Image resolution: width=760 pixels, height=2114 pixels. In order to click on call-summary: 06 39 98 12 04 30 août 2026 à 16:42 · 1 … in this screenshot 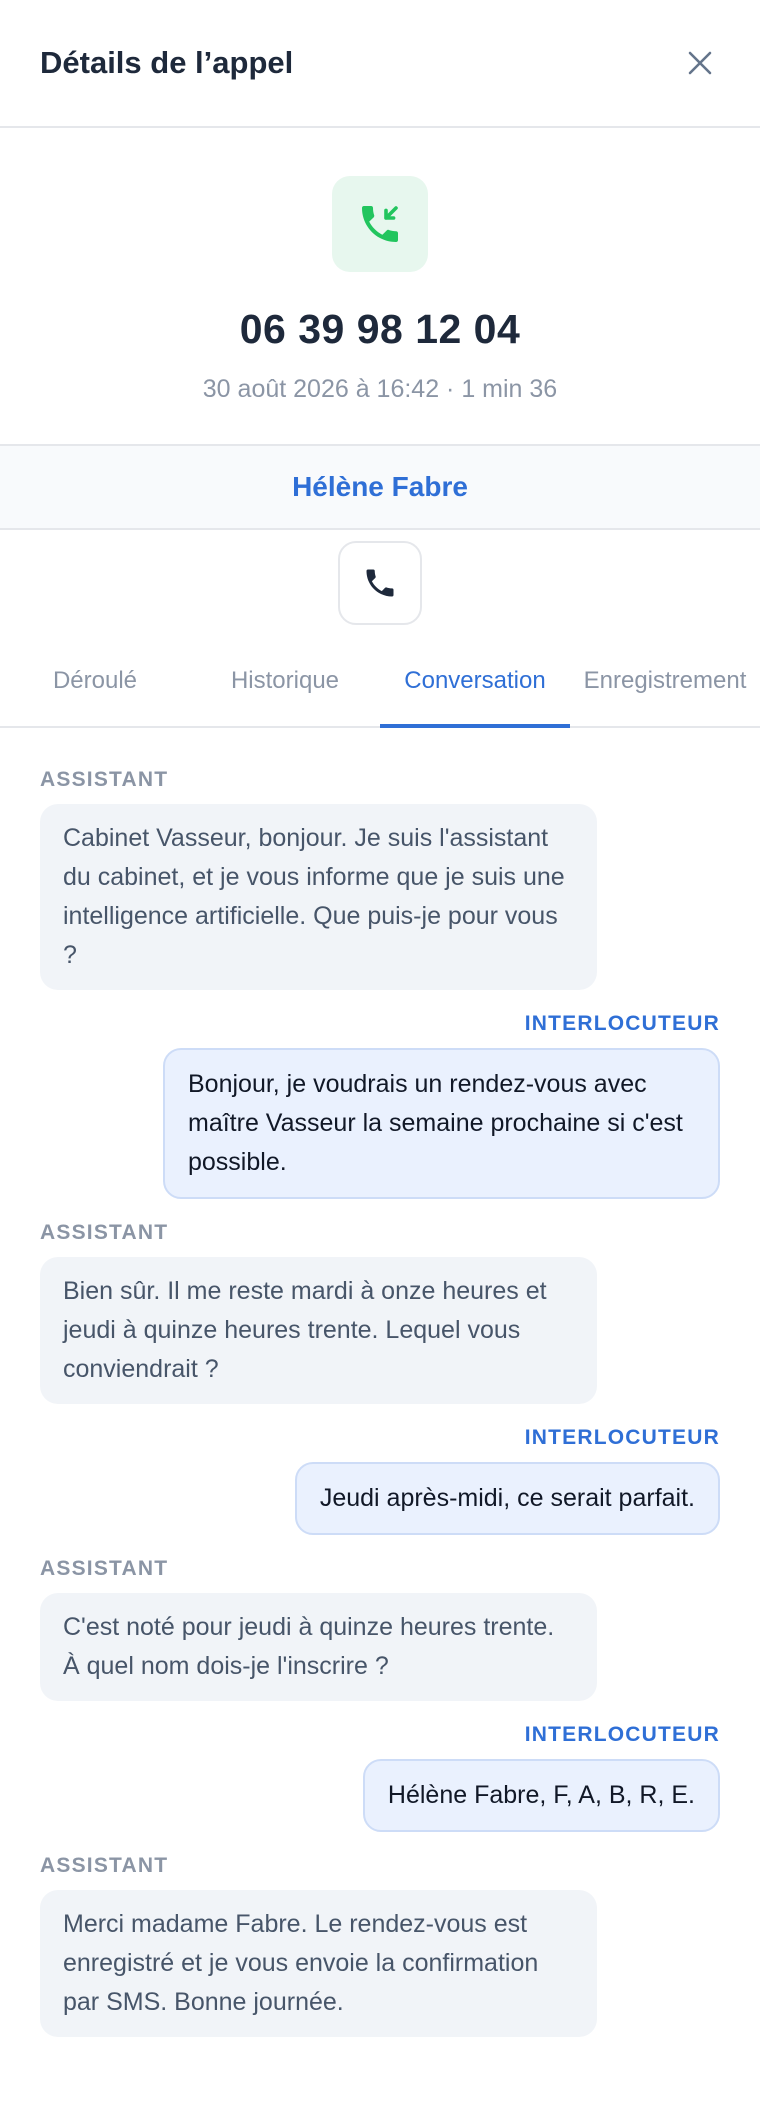, I will do `click(380, 286)`.